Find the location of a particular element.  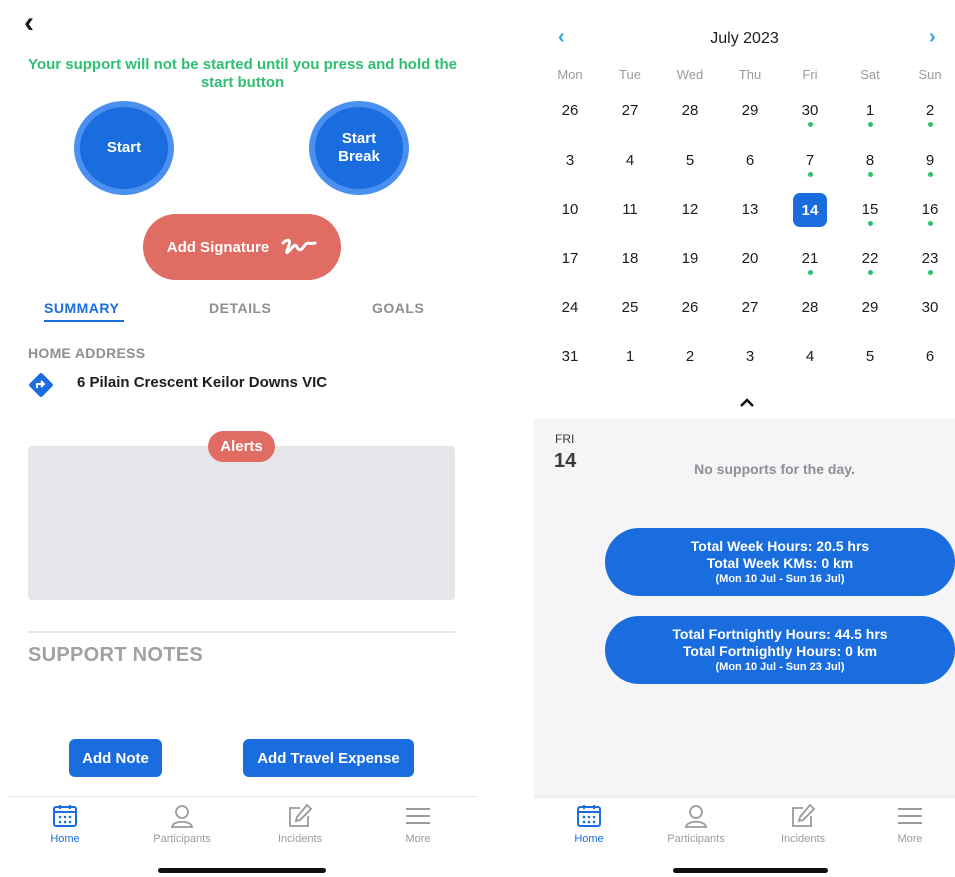

calendar-day: 23 is located at coordinates (927, 262).